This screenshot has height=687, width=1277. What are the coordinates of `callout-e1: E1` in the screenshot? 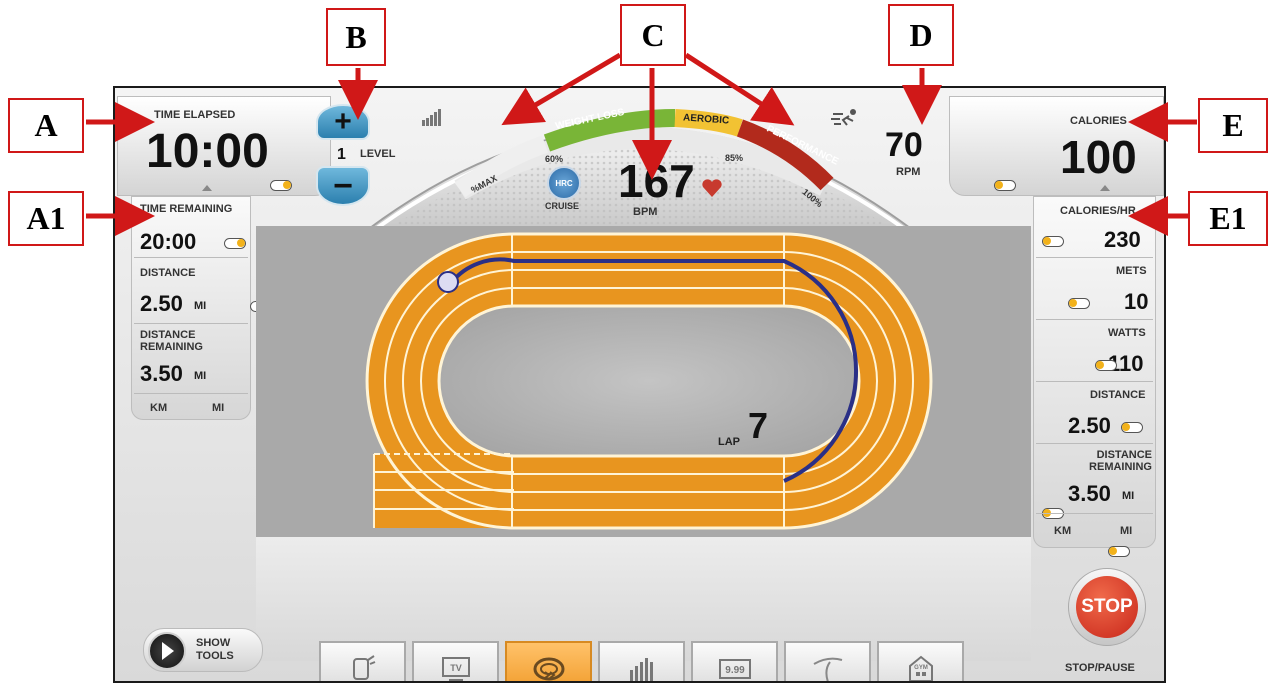 It's located at (1228, 218).